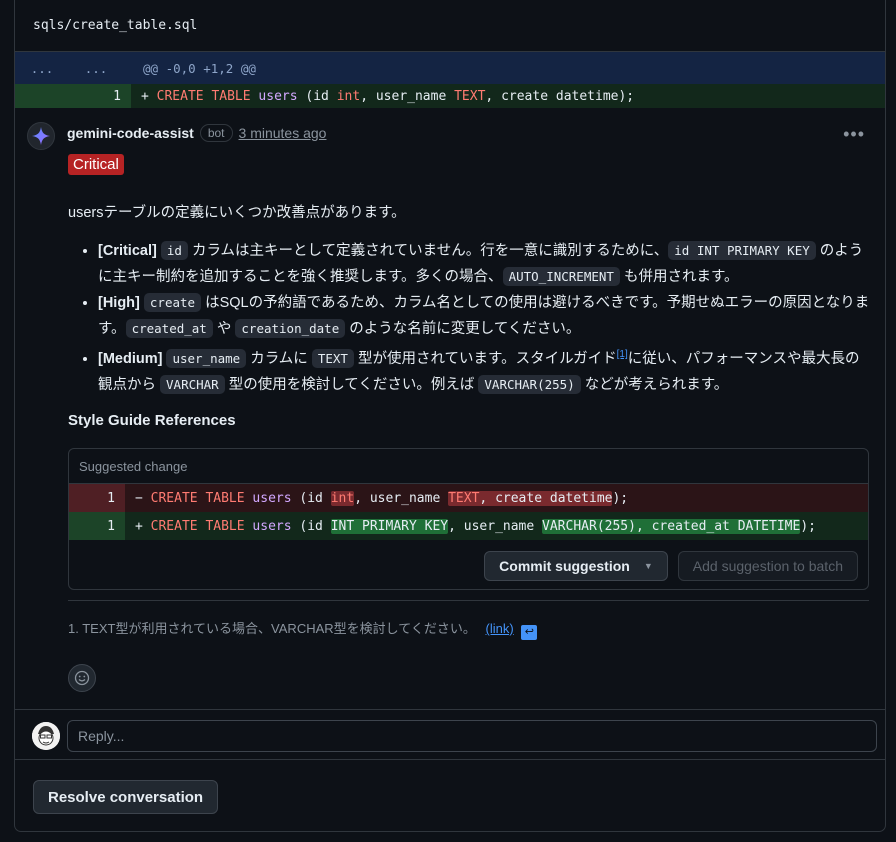  I want to click on hunk-range: @@ -0,0 +1,2 @@, so click(199, 68).